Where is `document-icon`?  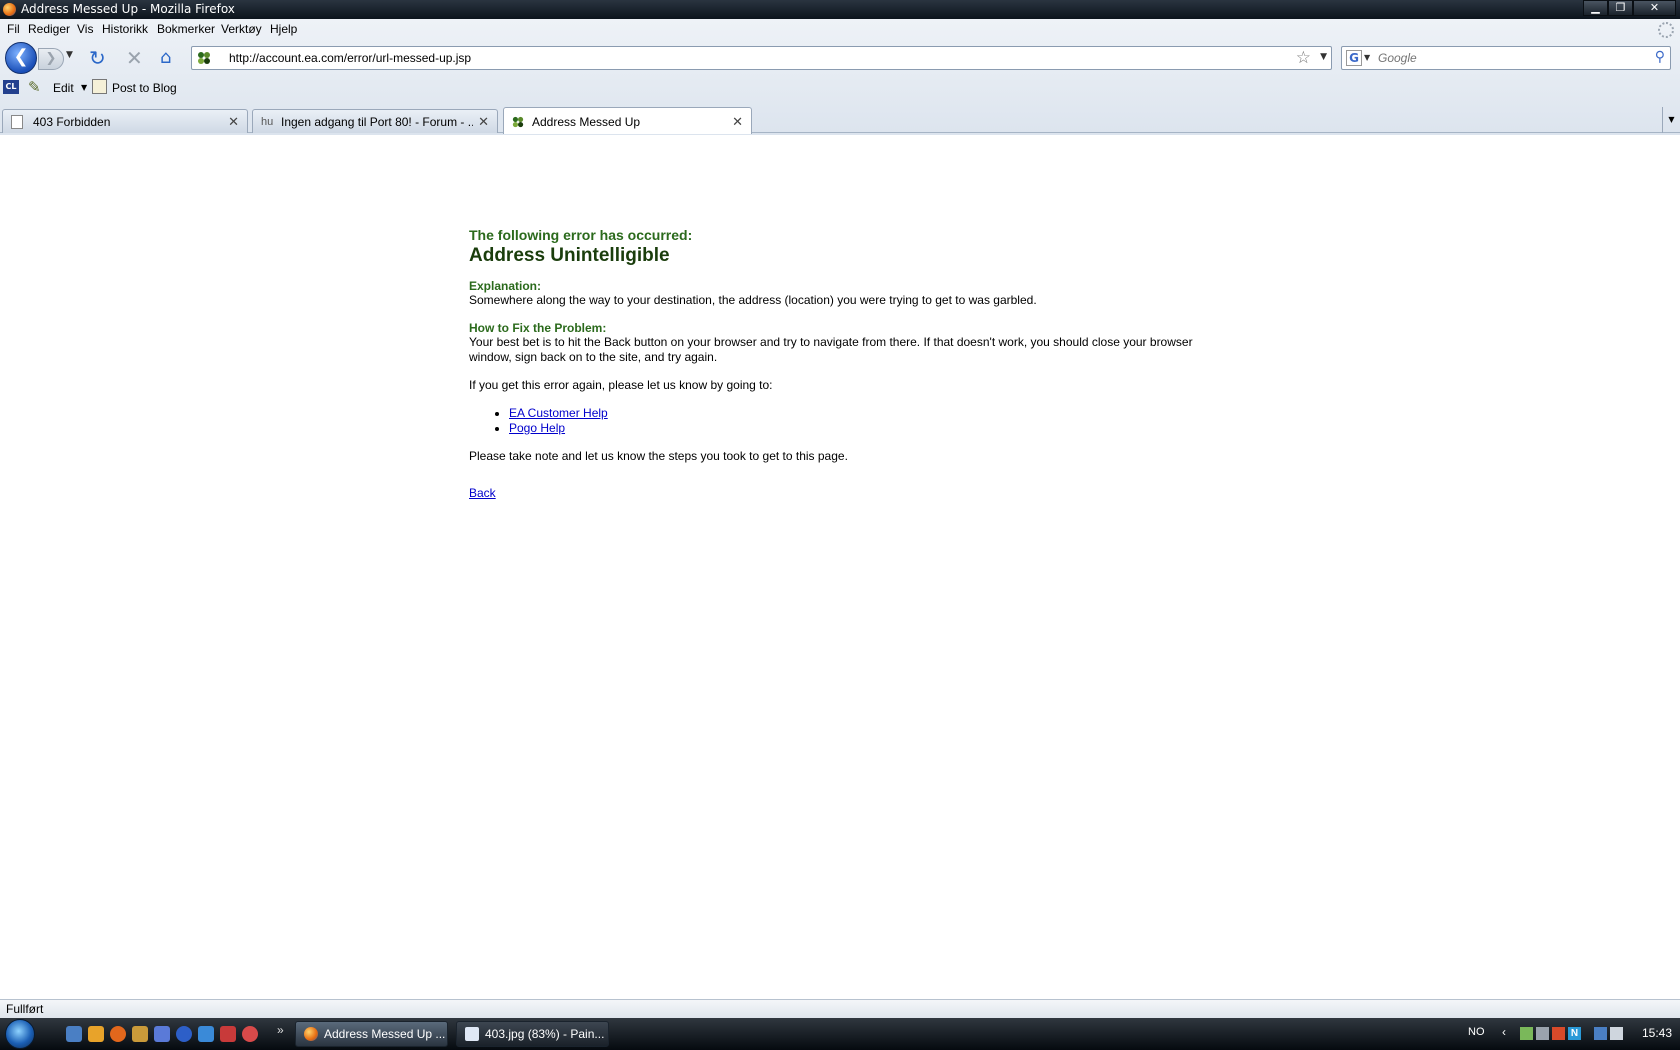
document-icon is located at coordinates (17, 122).